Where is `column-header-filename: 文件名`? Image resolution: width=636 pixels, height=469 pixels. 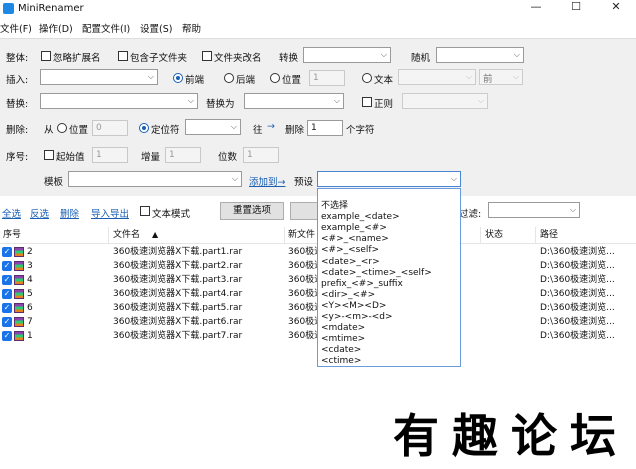
column-header-filename: 文件名 is located at coordinates (126, 235).